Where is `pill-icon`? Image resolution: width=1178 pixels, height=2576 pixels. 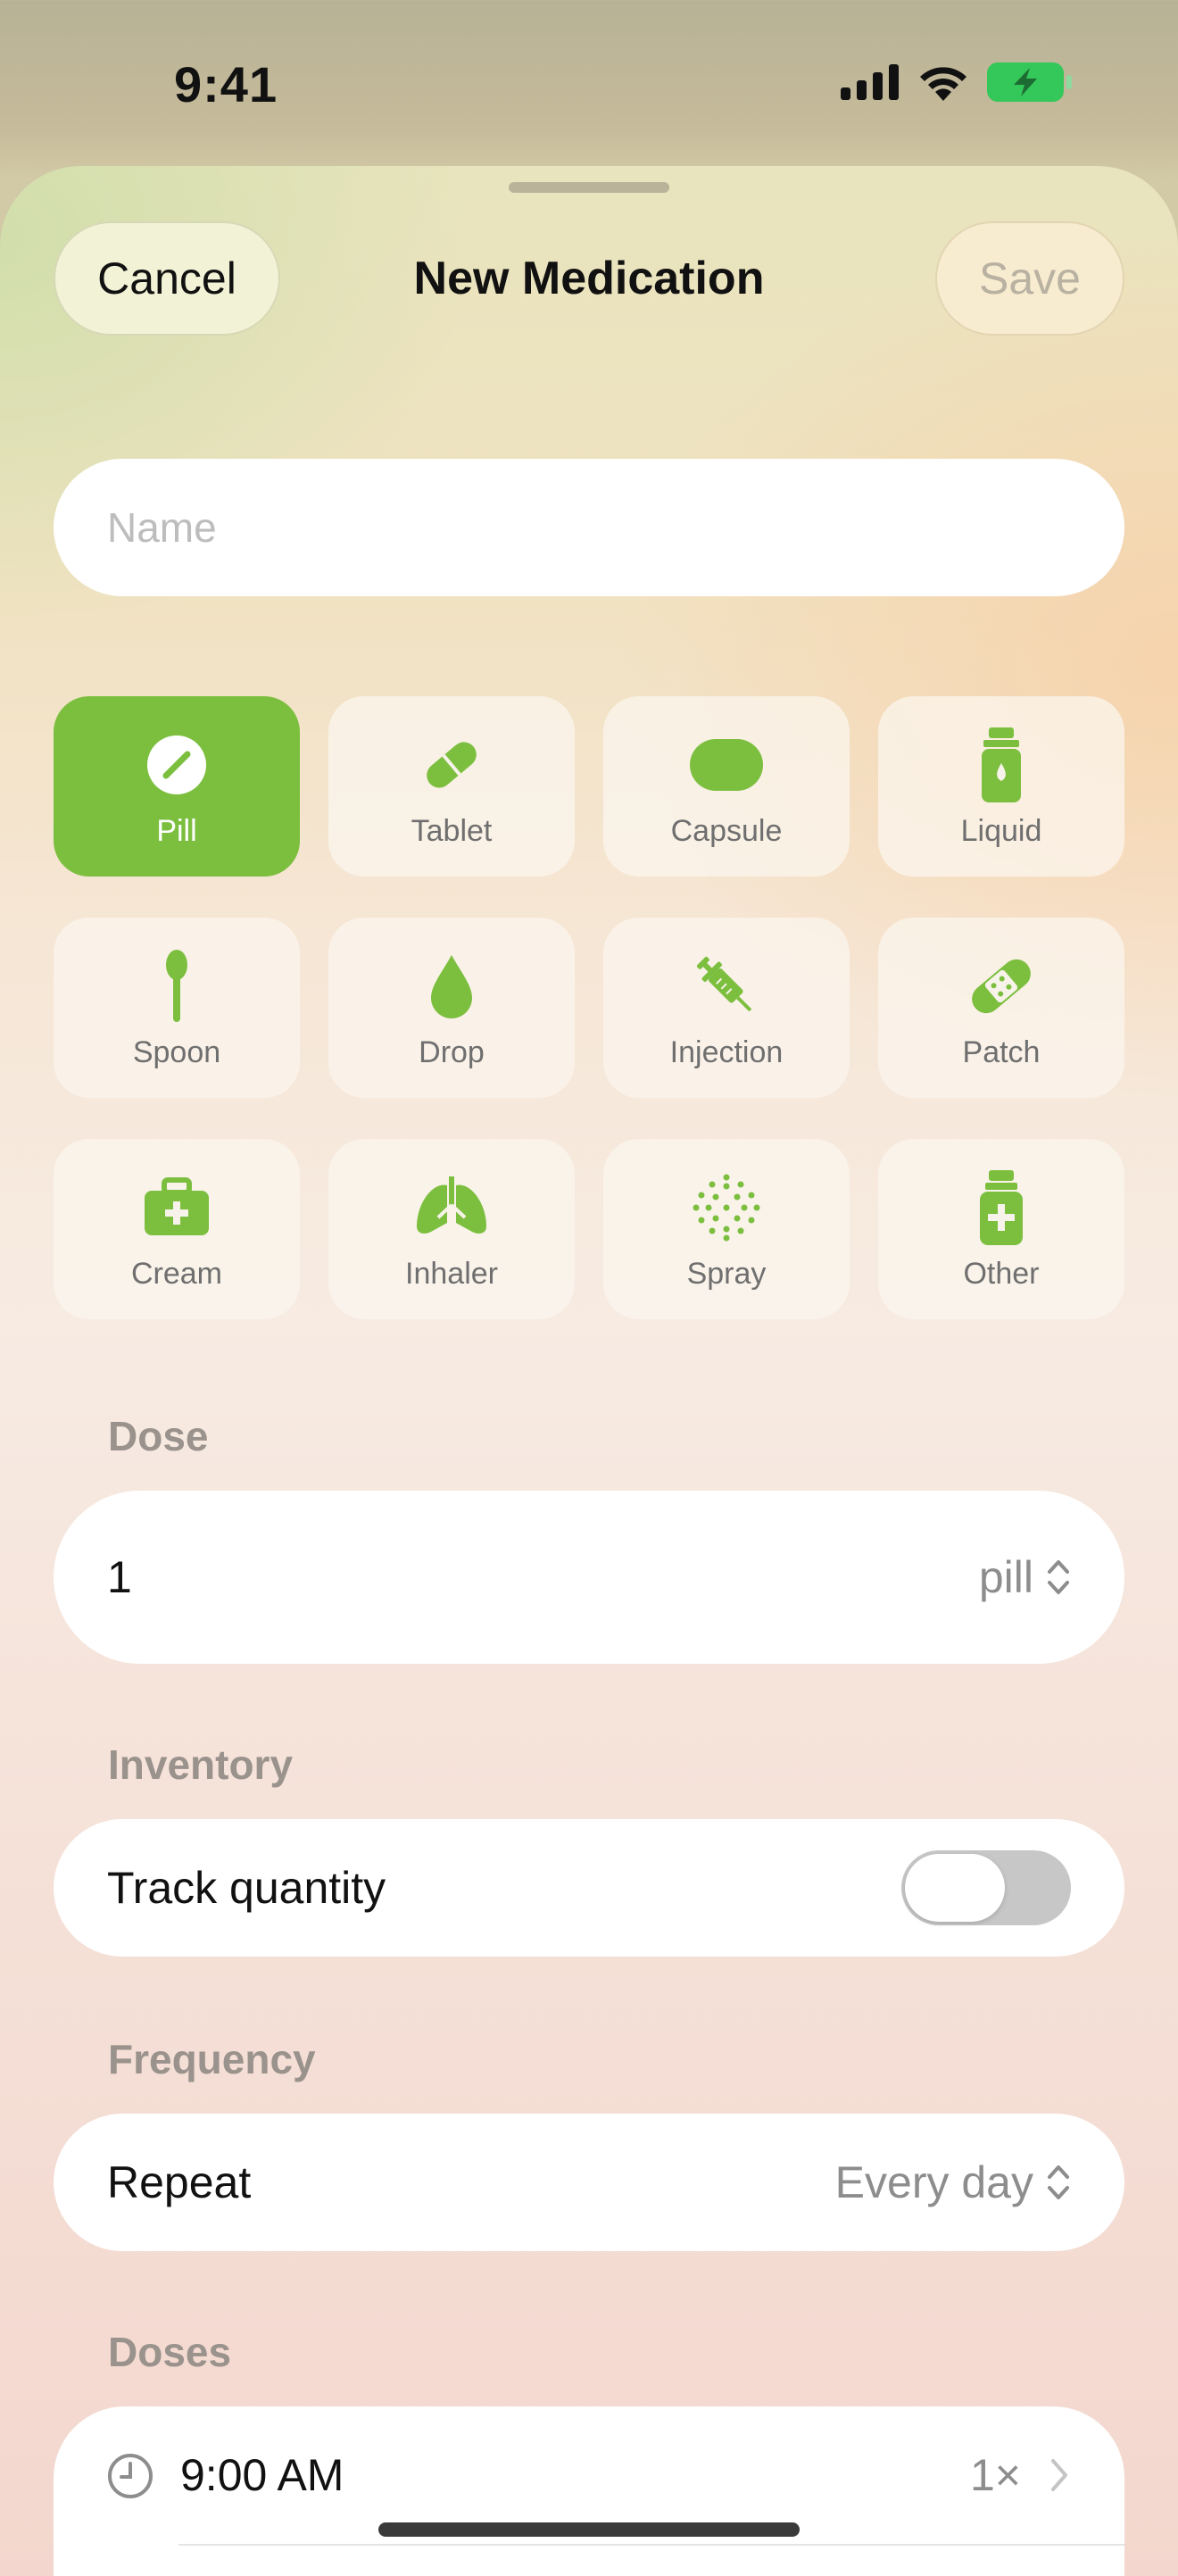 pill-icon is located at coordinates (177, 765).